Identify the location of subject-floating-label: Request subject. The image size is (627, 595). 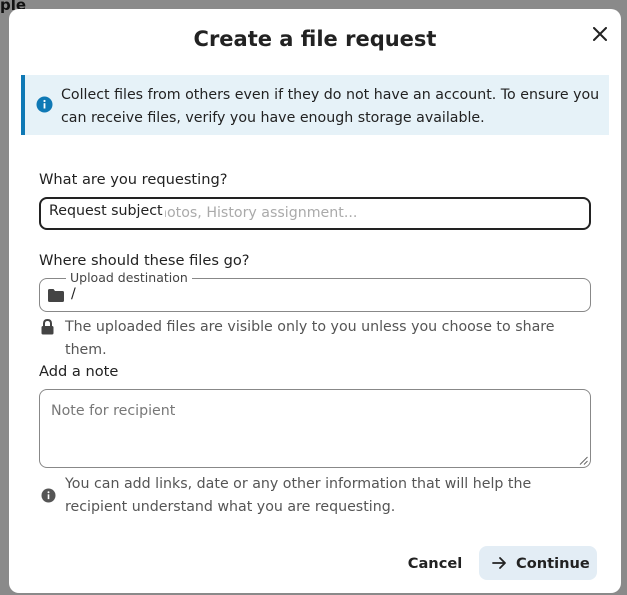
(107, 211).